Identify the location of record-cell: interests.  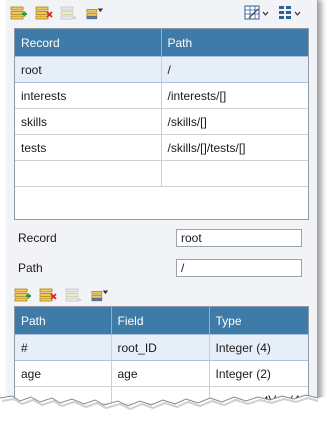
(88, 95).